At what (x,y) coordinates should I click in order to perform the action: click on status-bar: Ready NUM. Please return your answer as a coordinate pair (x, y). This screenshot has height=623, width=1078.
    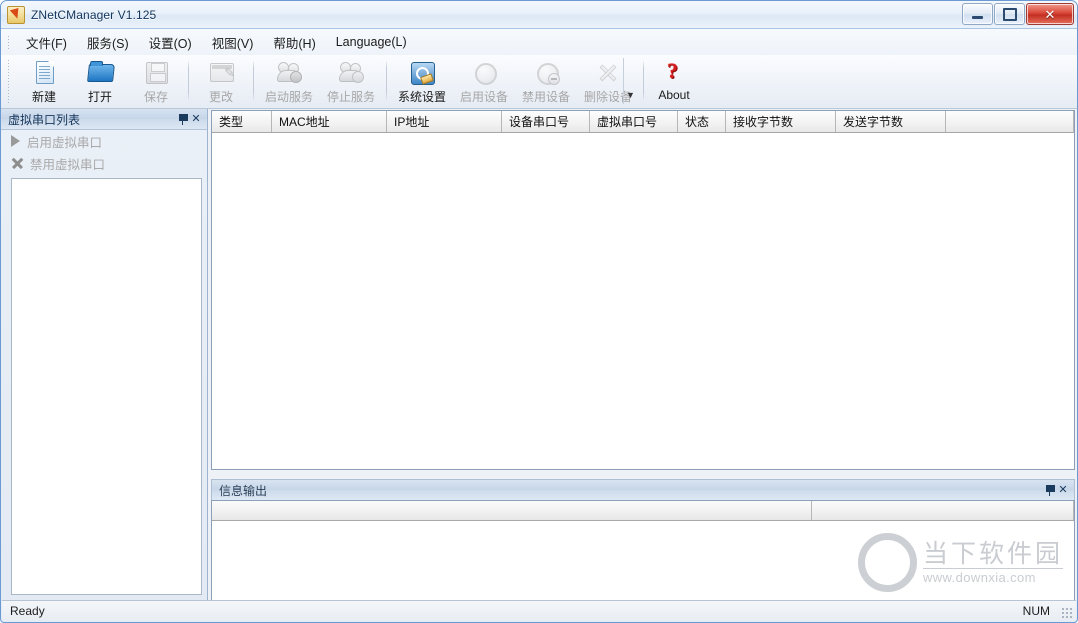
    Looking at the image, I should click on (539, 610).